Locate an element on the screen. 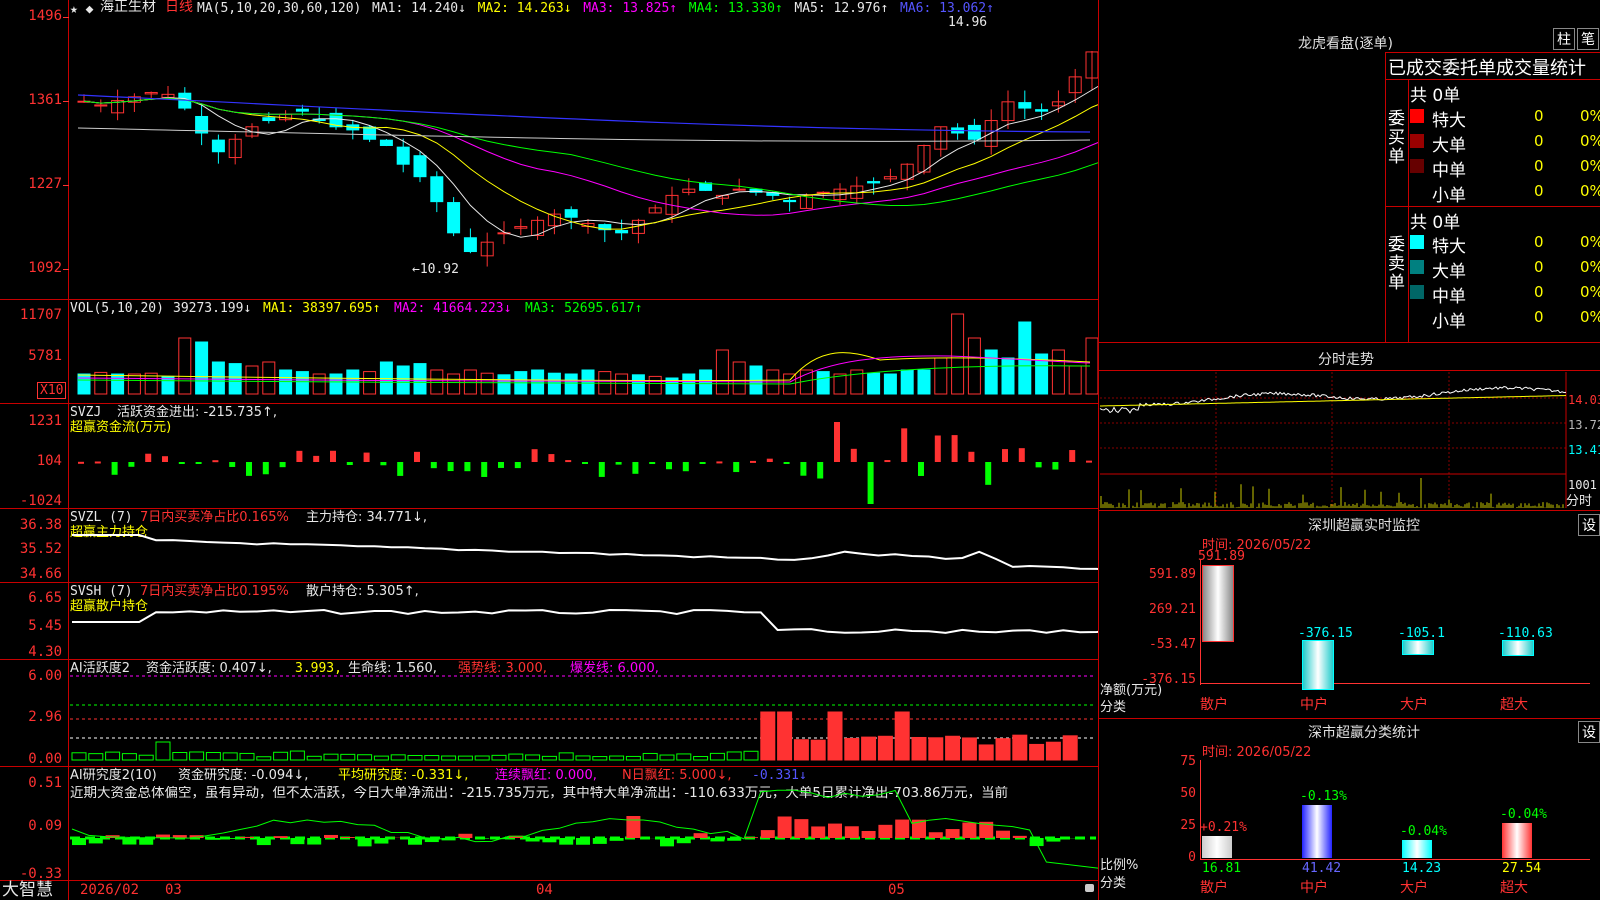 The height and width of the screenshot is (900, 1600). tick-mode-button: 笔 is located at coordinates (1588, 39).